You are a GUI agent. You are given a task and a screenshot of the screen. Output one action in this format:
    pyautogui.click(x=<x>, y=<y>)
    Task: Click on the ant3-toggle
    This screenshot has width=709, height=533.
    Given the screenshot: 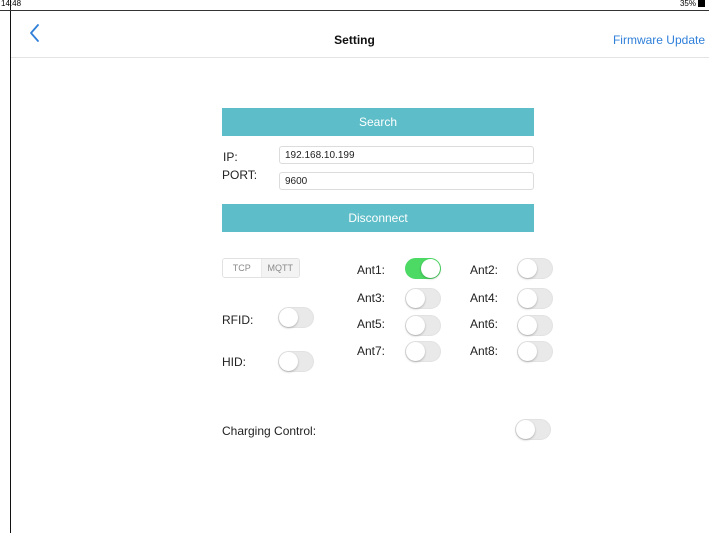 What is the action you would take?
    pyautogui.click(x=423, y=298)
    